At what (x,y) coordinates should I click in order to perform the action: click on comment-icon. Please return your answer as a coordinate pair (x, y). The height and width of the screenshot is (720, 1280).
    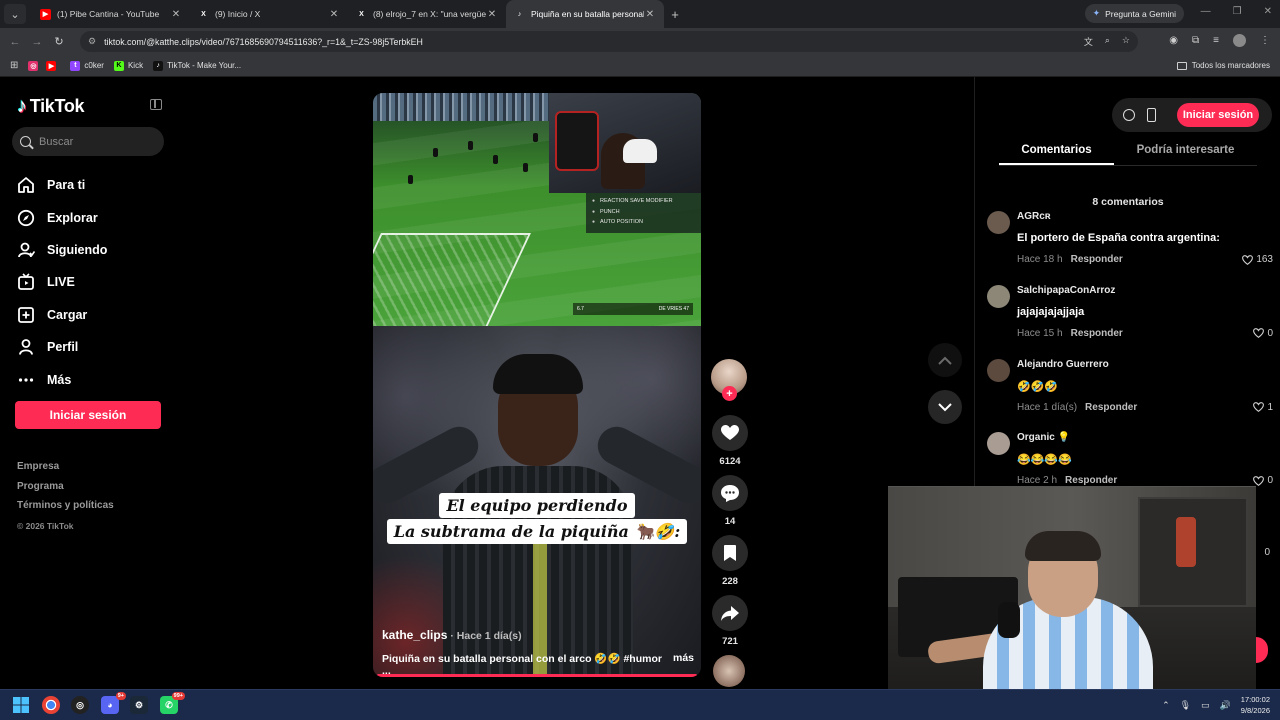
    Looking at the image, I should click on (730, 493).